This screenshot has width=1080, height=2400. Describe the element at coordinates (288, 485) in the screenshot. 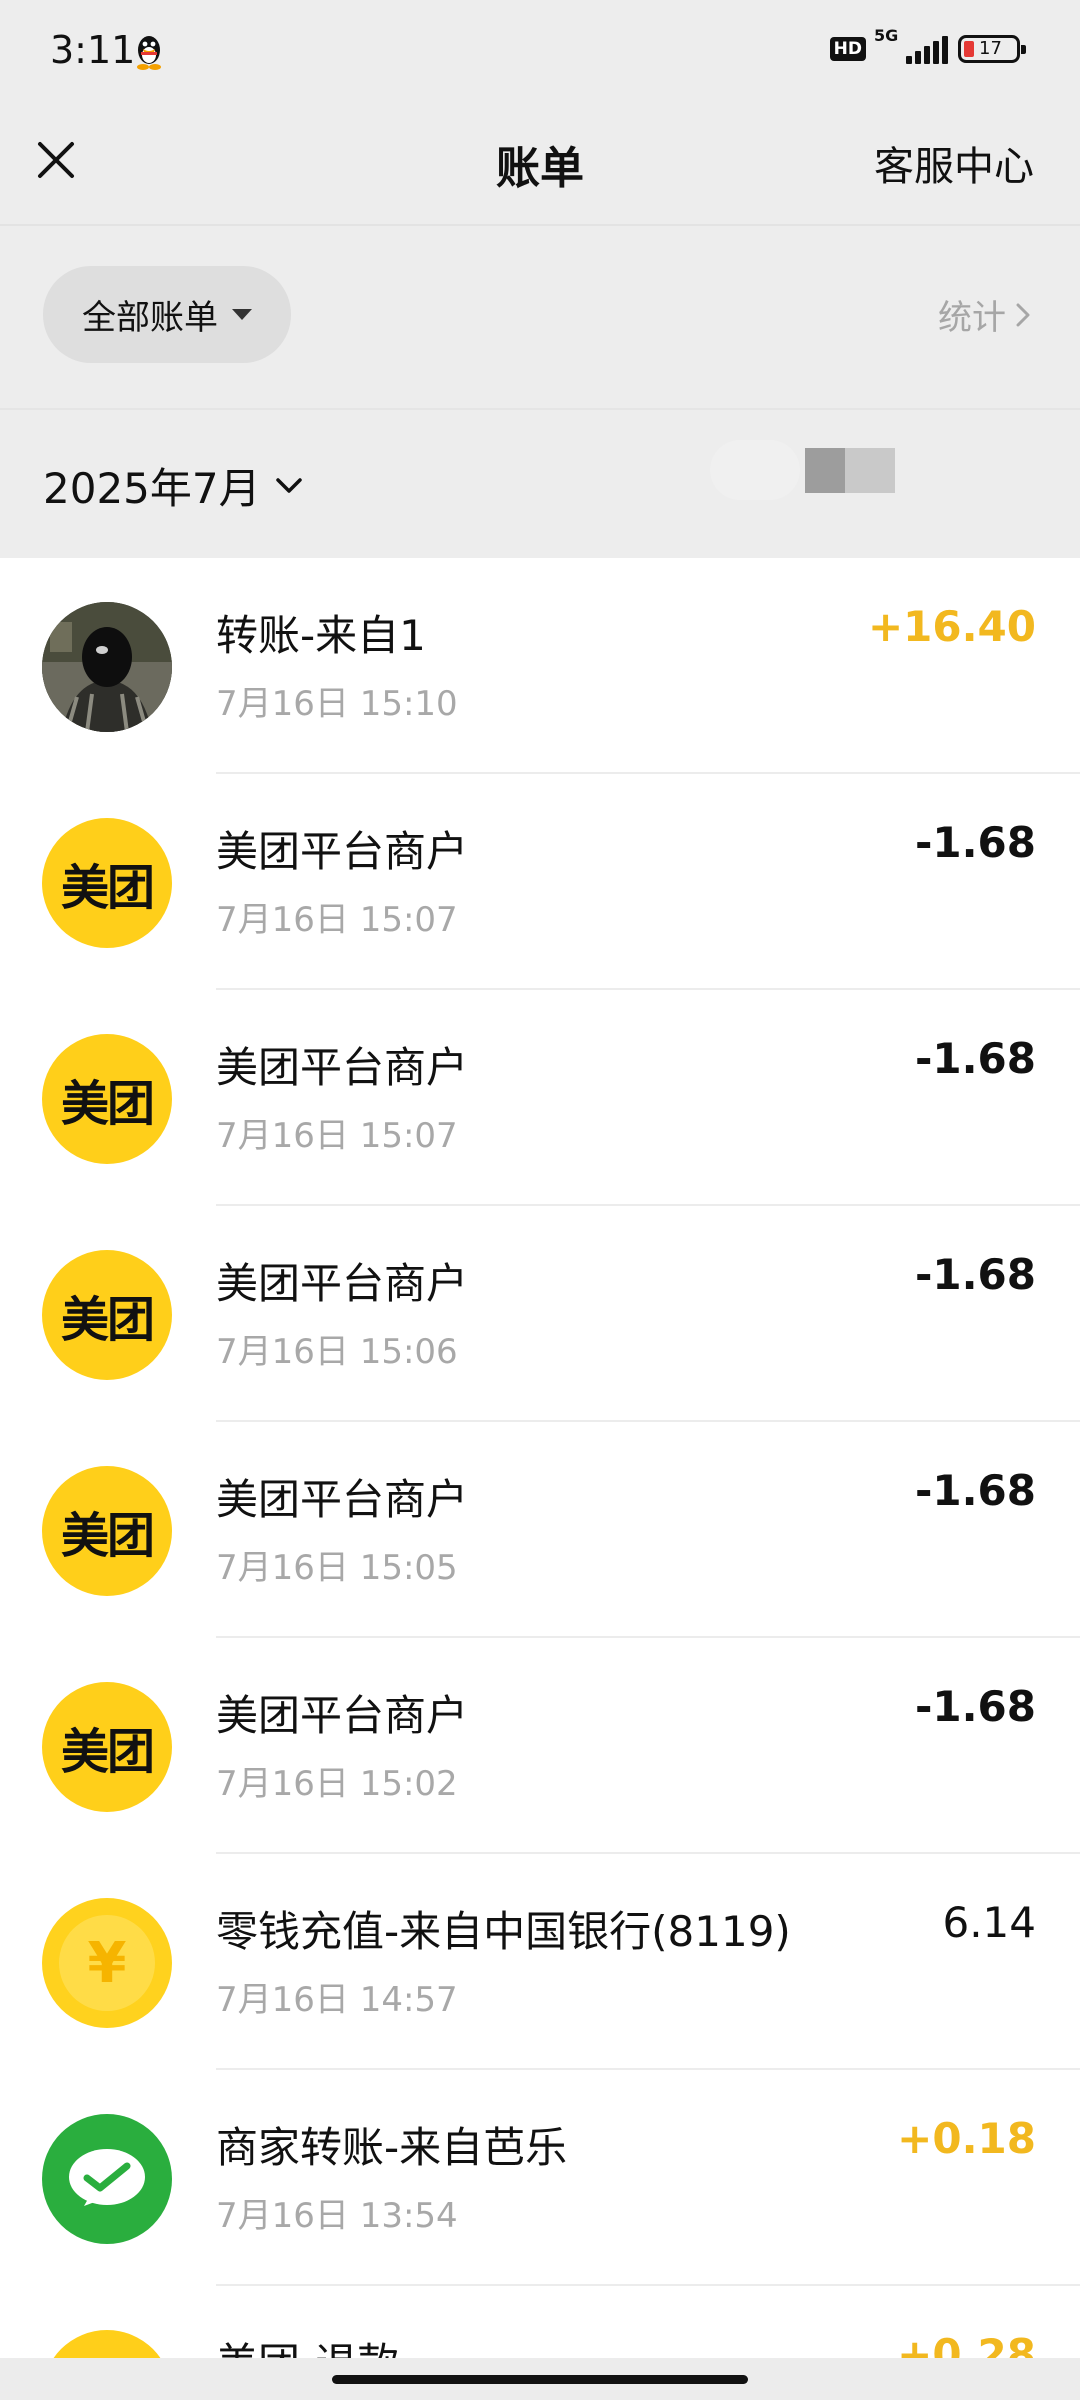

I see `chevron-down-icon` at that location.